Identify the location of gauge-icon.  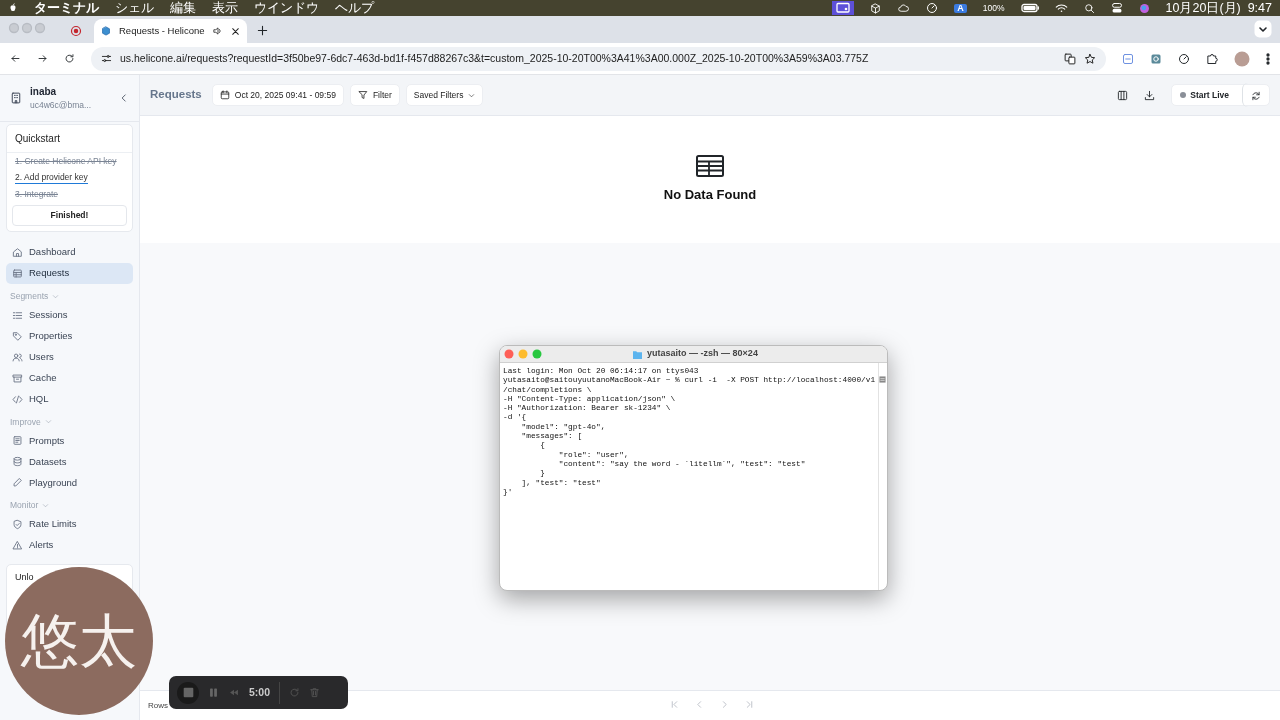
(1184, 58).